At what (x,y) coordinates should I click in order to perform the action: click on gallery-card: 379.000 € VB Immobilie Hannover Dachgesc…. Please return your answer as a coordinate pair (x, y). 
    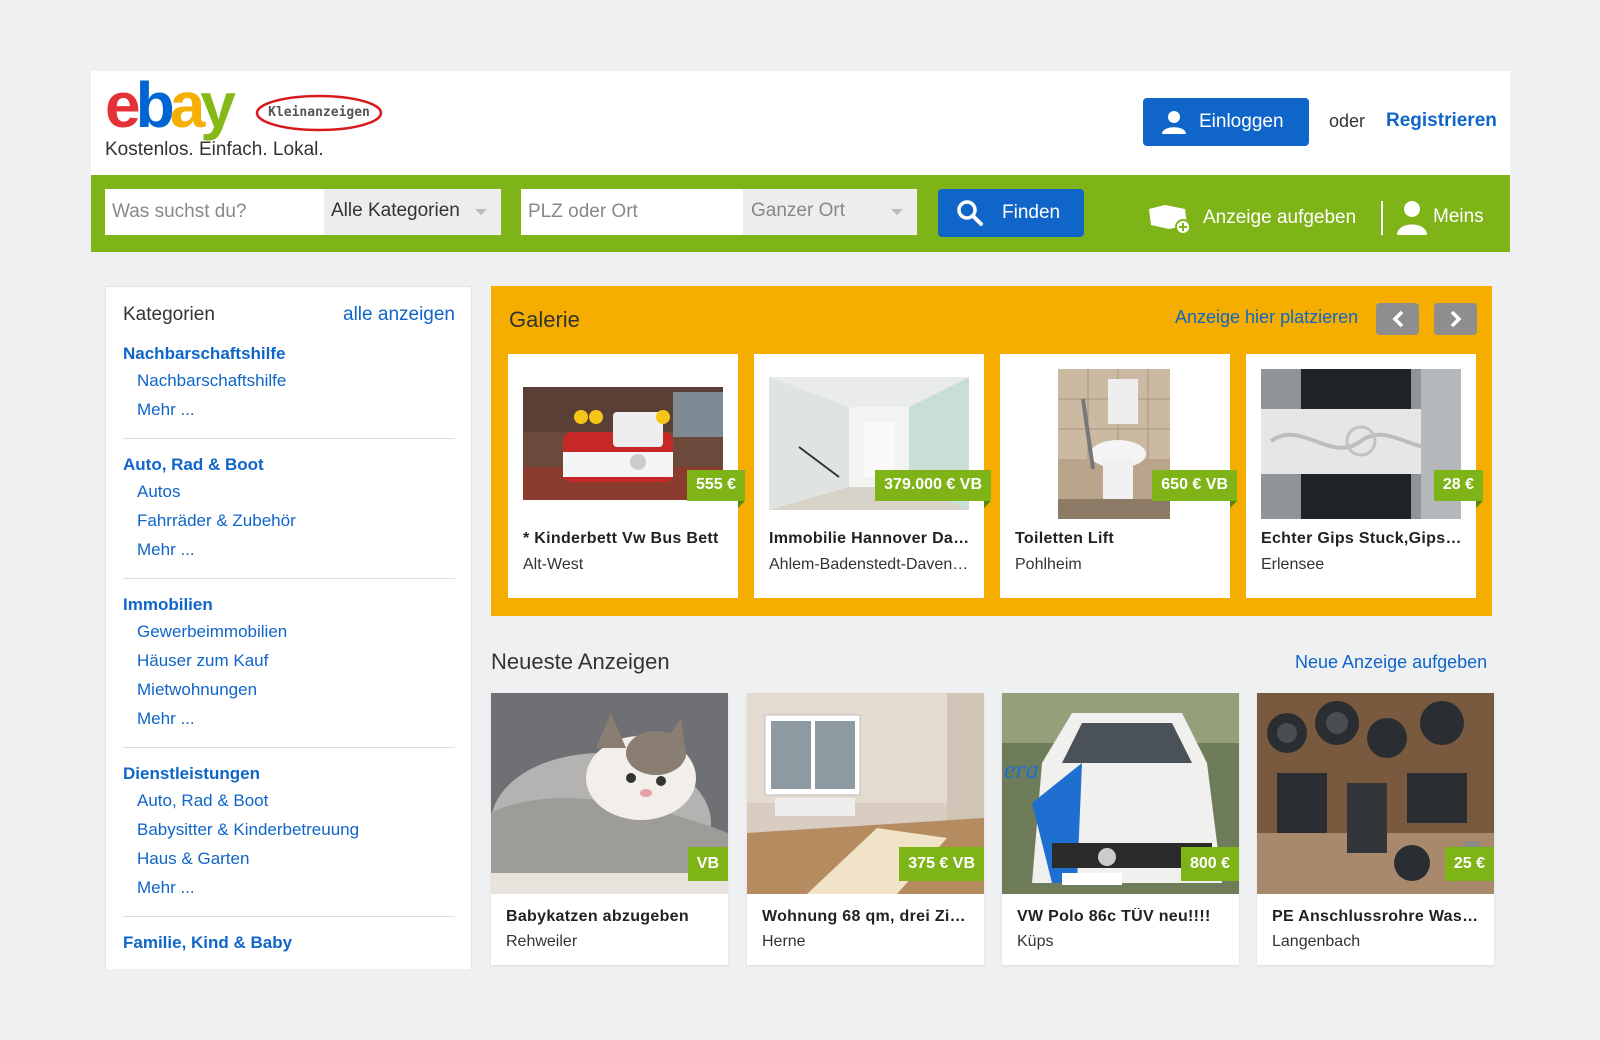
    Looking at the image, I should click on (872, 476).